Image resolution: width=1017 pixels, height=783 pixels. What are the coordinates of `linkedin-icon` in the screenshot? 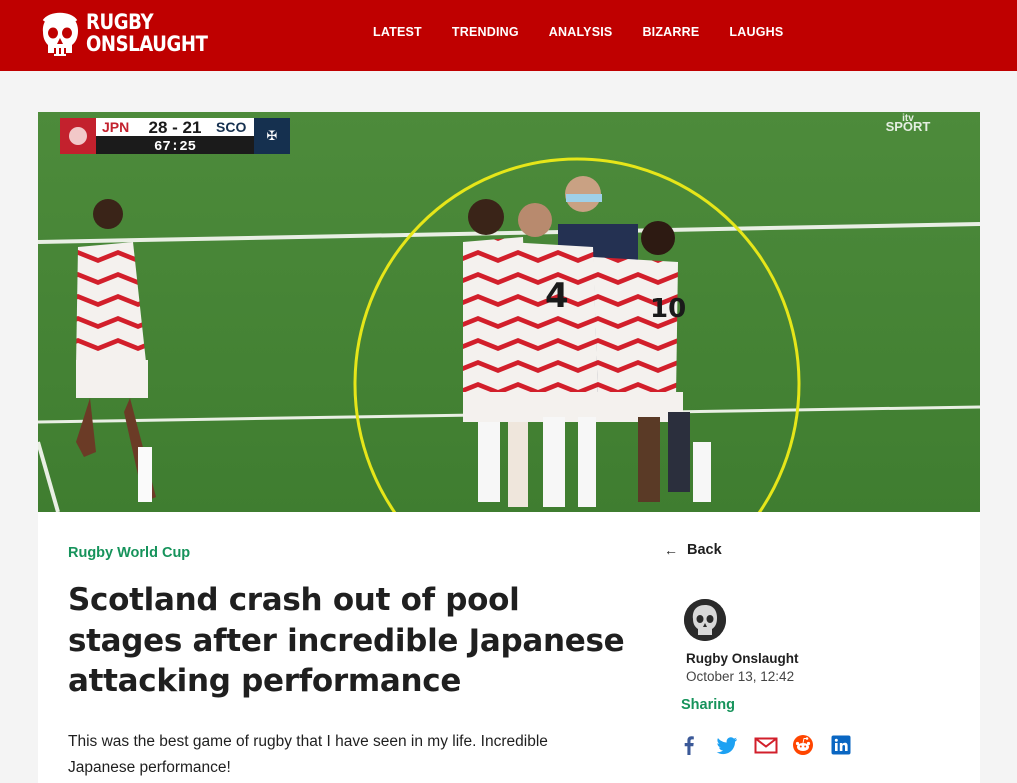 It's located at (841, 745).